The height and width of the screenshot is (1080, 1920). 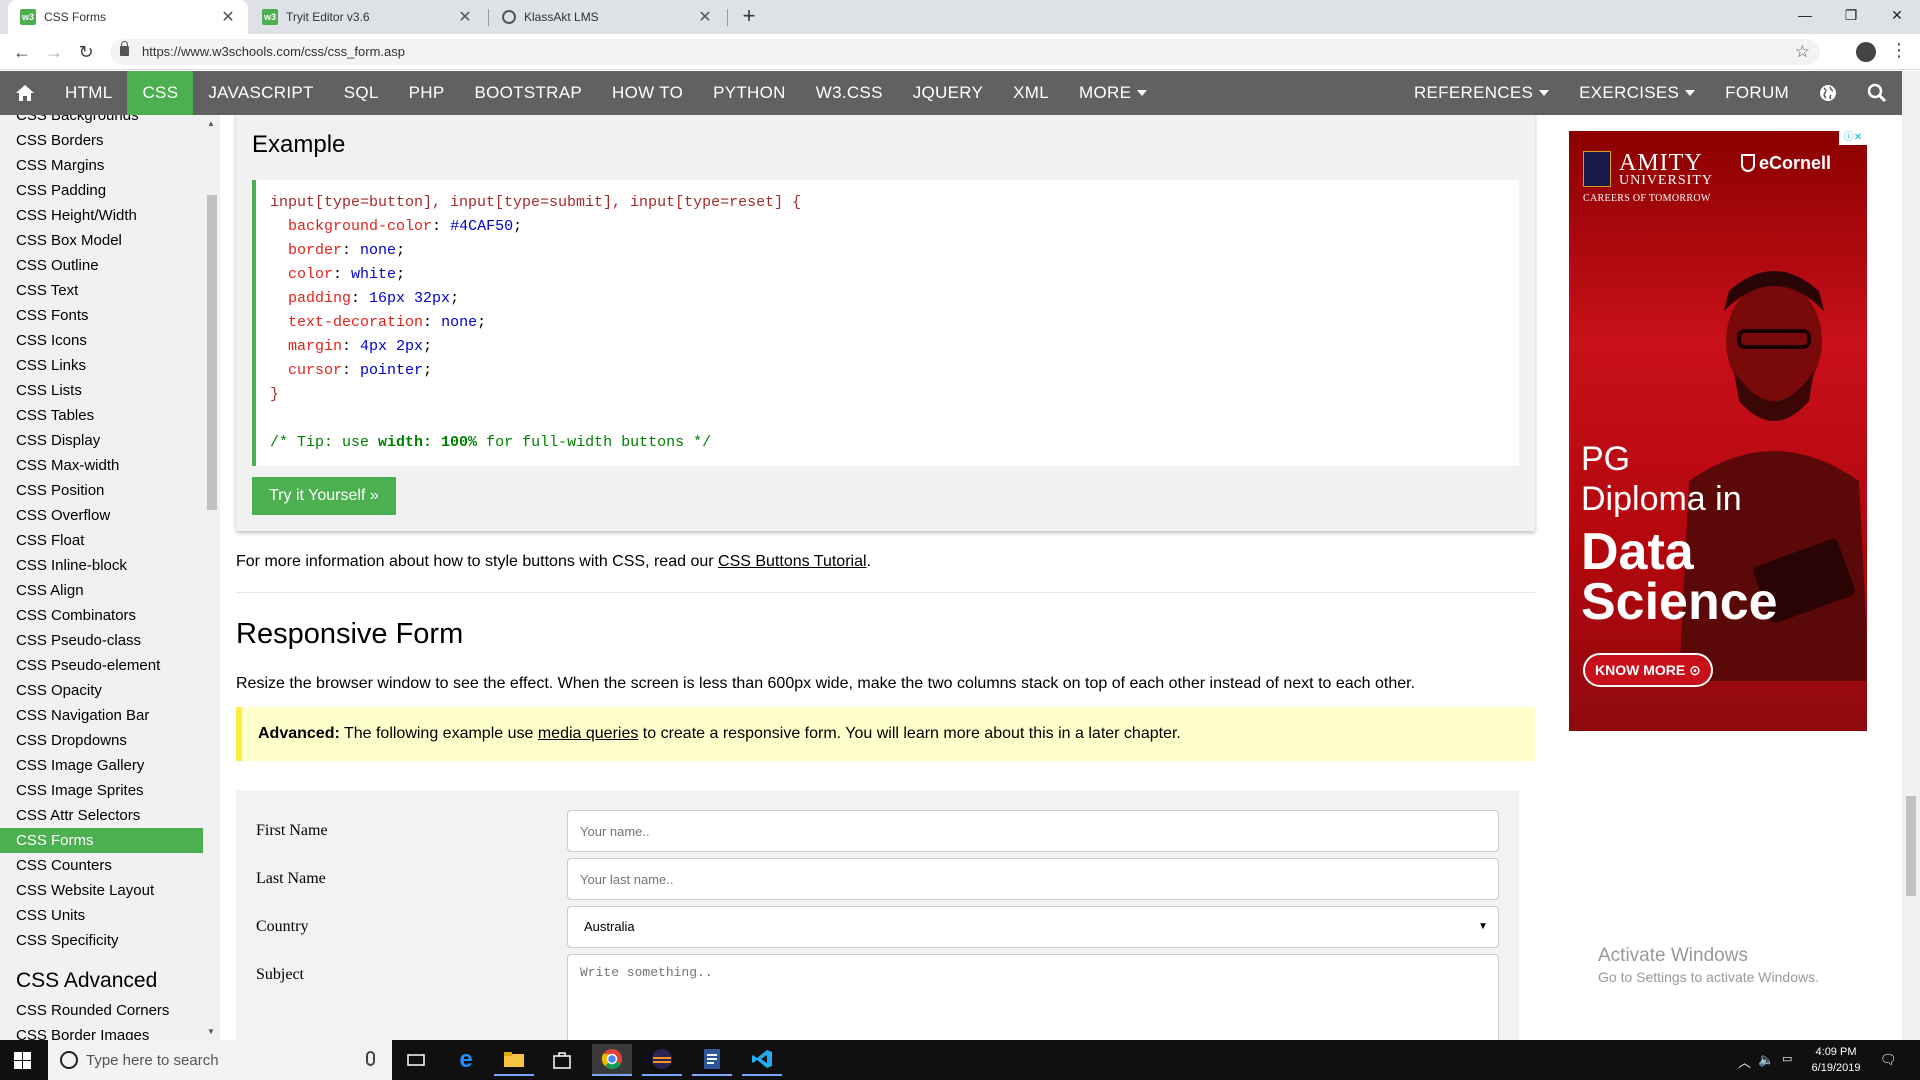 I want to click on ad-choices-close-icon: ⓘ✕, so click(x=1853, y=138).